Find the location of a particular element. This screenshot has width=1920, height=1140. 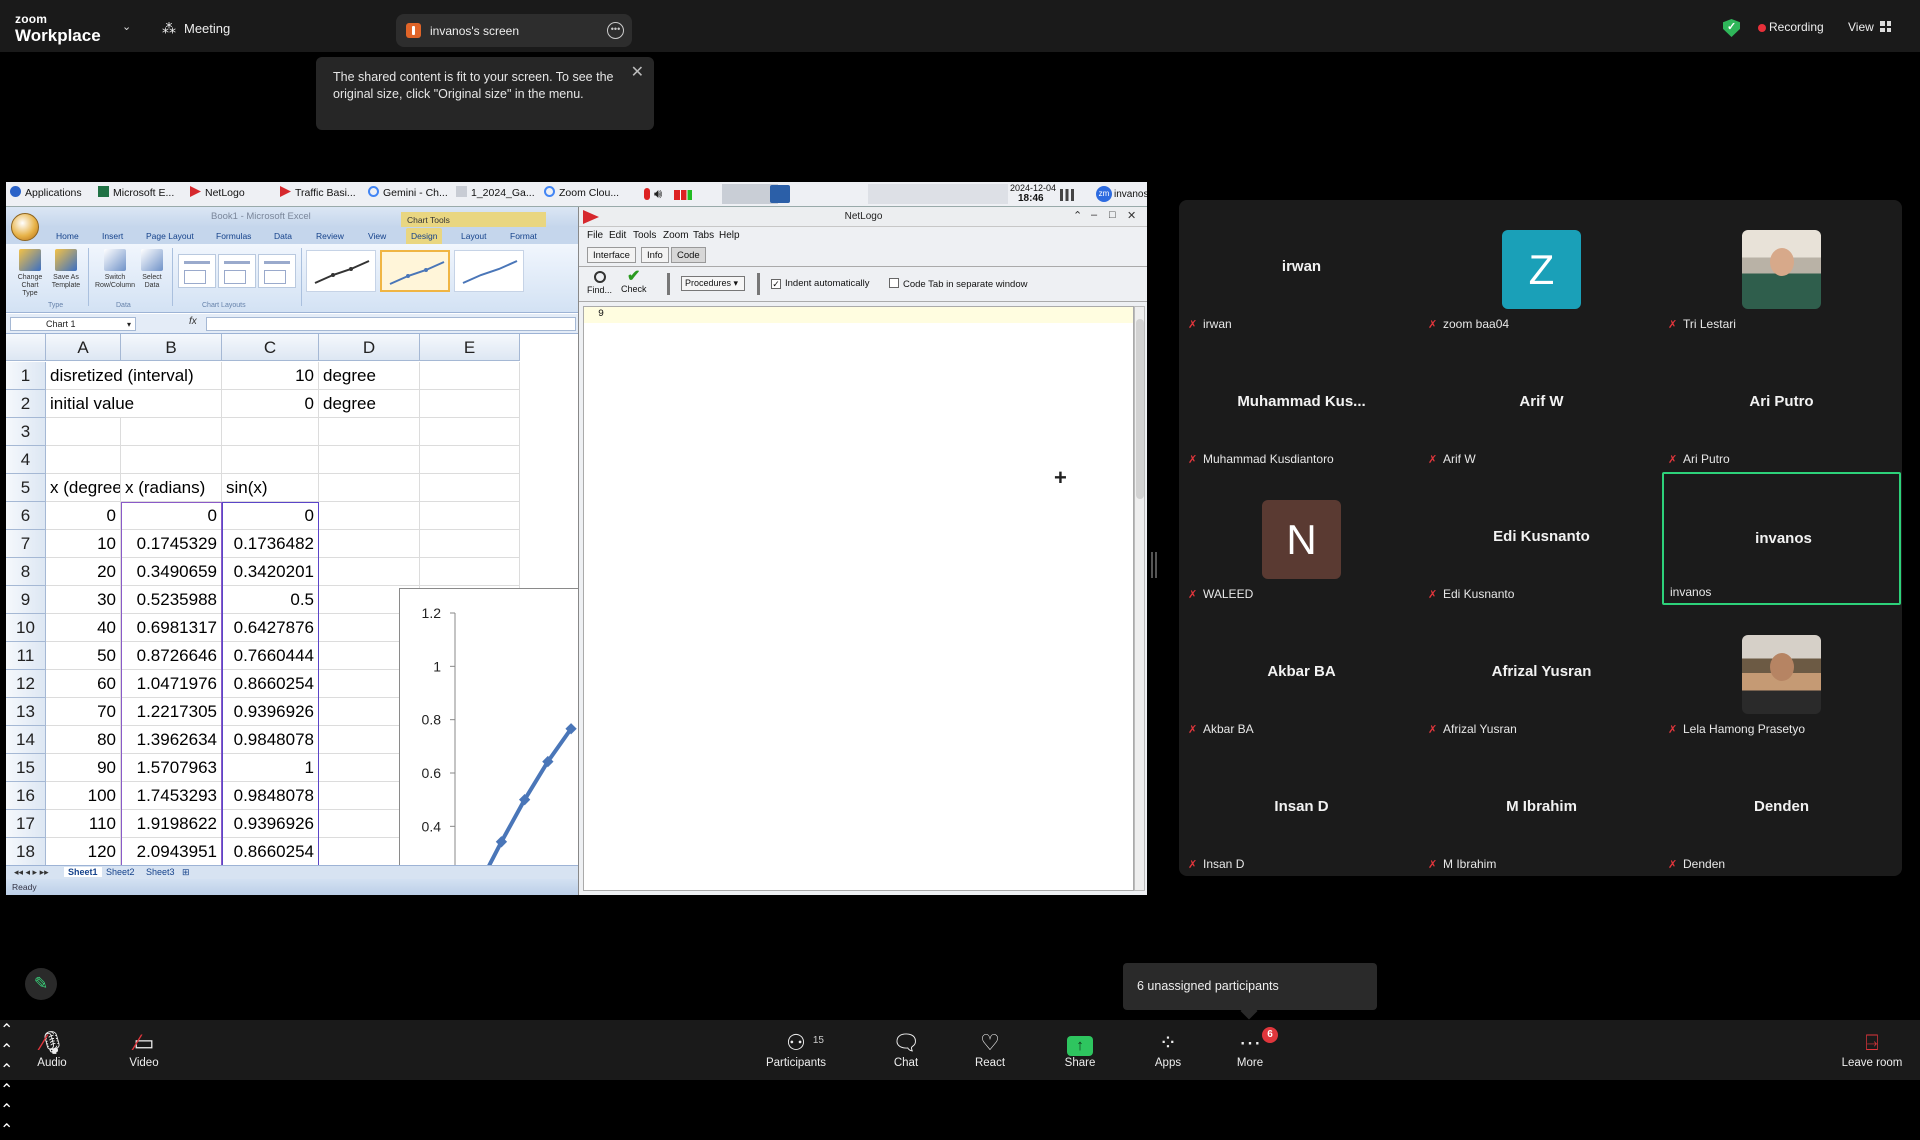

code-scrollbar is located at coordinates (1139, 598).